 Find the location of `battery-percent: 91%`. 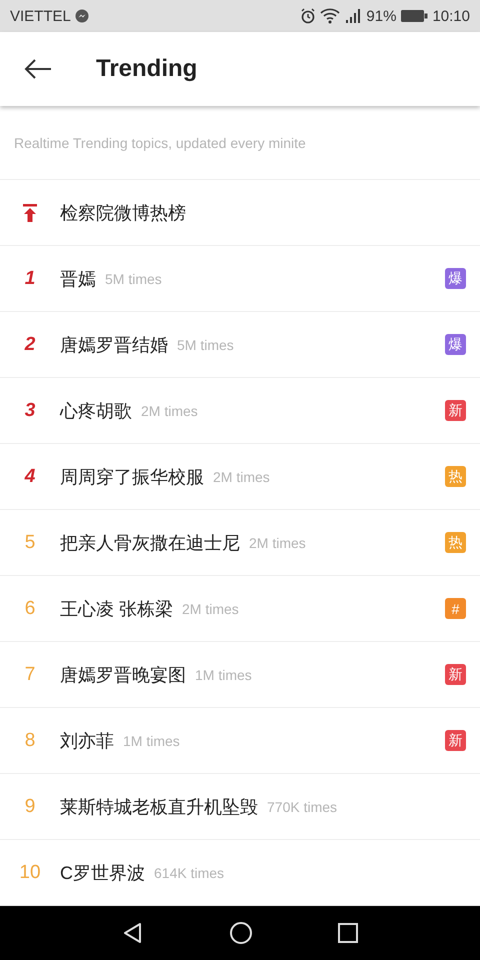

battery-percent: 91% is located at coordinates (381, 16).